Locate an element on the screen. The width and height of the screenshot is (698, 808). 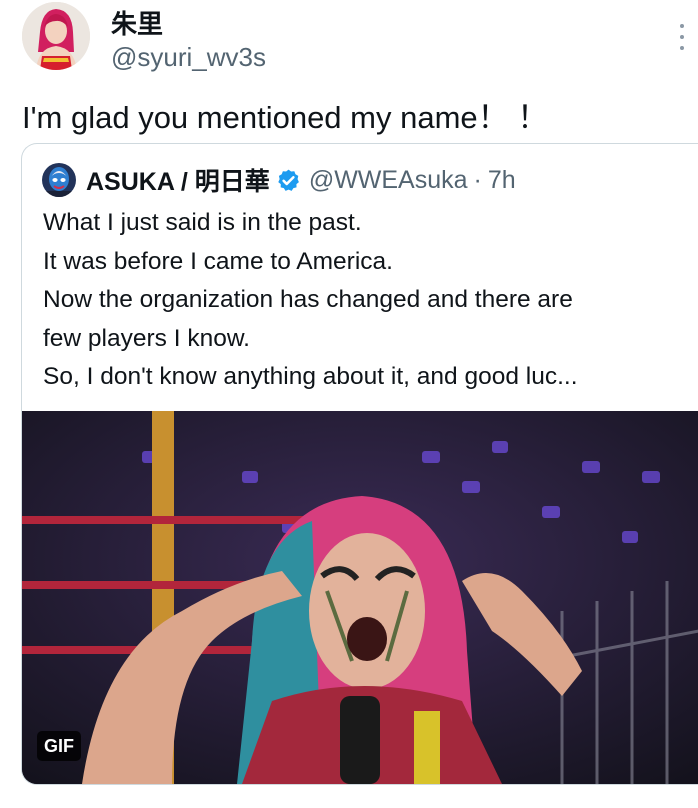
gif-badge: GIF is located at coordinates (59, 746).